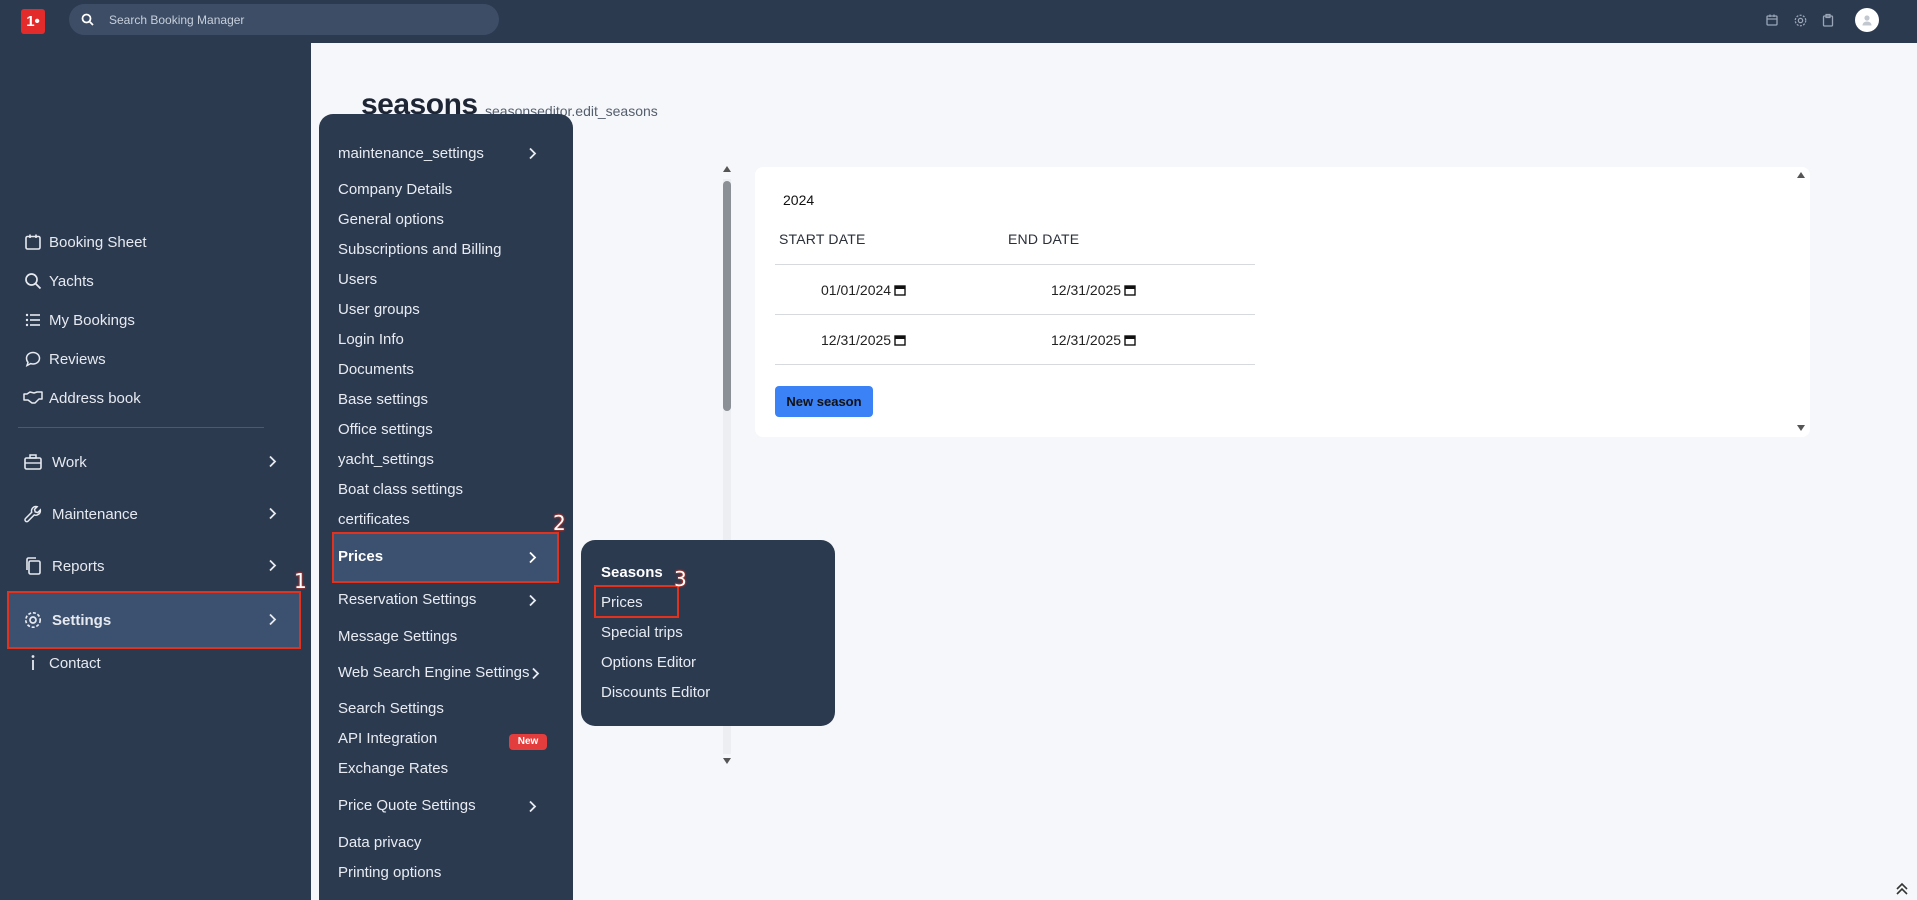 This screenshot has width=1917, height=900. I want to click on sidebar-item-contact: Contact, so click(61, 663).